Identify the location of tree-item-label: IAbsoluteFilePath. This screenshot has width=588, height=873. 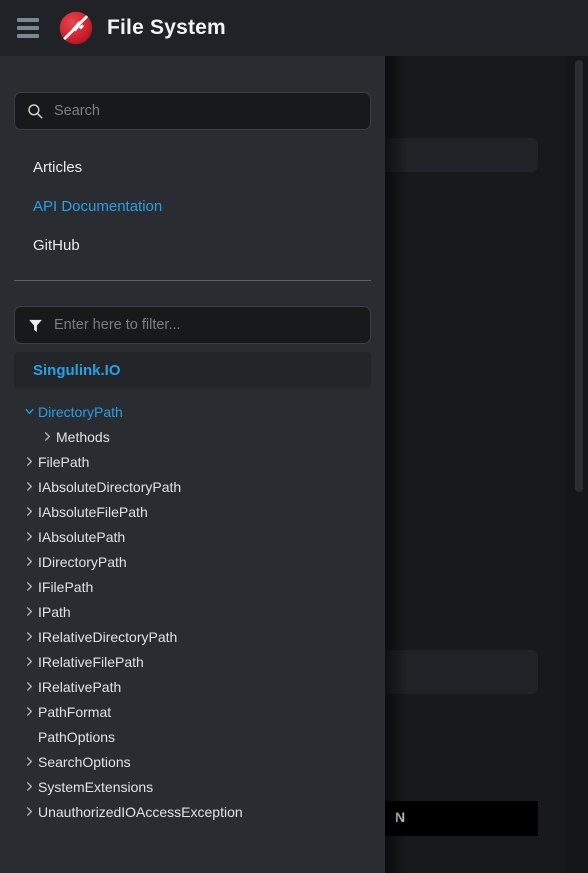
(93, 511).